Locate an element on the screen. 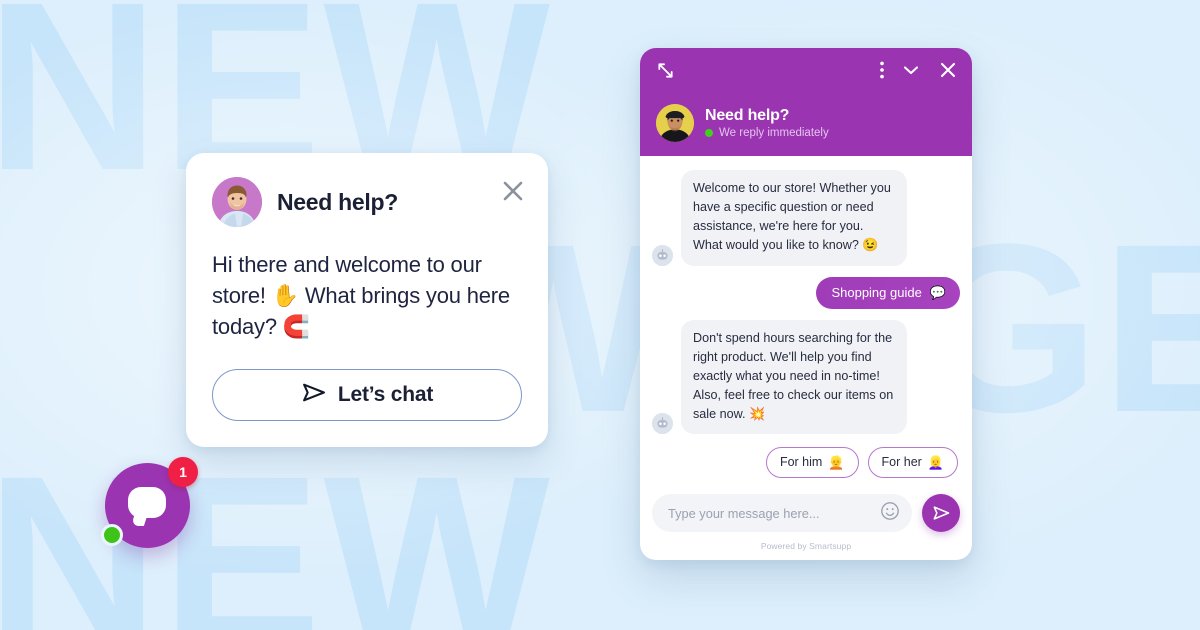 The height and width of the screenshot is (630, 1200). visitor-message-bubble: Shopping guide 💬 is located at coordinates (888, 292).